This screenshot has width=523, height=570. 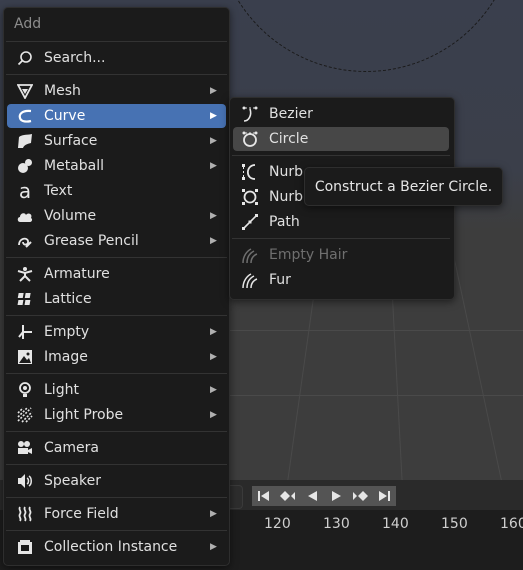 What do you see at coordinates (72, 481) in the screenshot?
I see `menu-item-label: Speaker` at bounding box center [72, 481].